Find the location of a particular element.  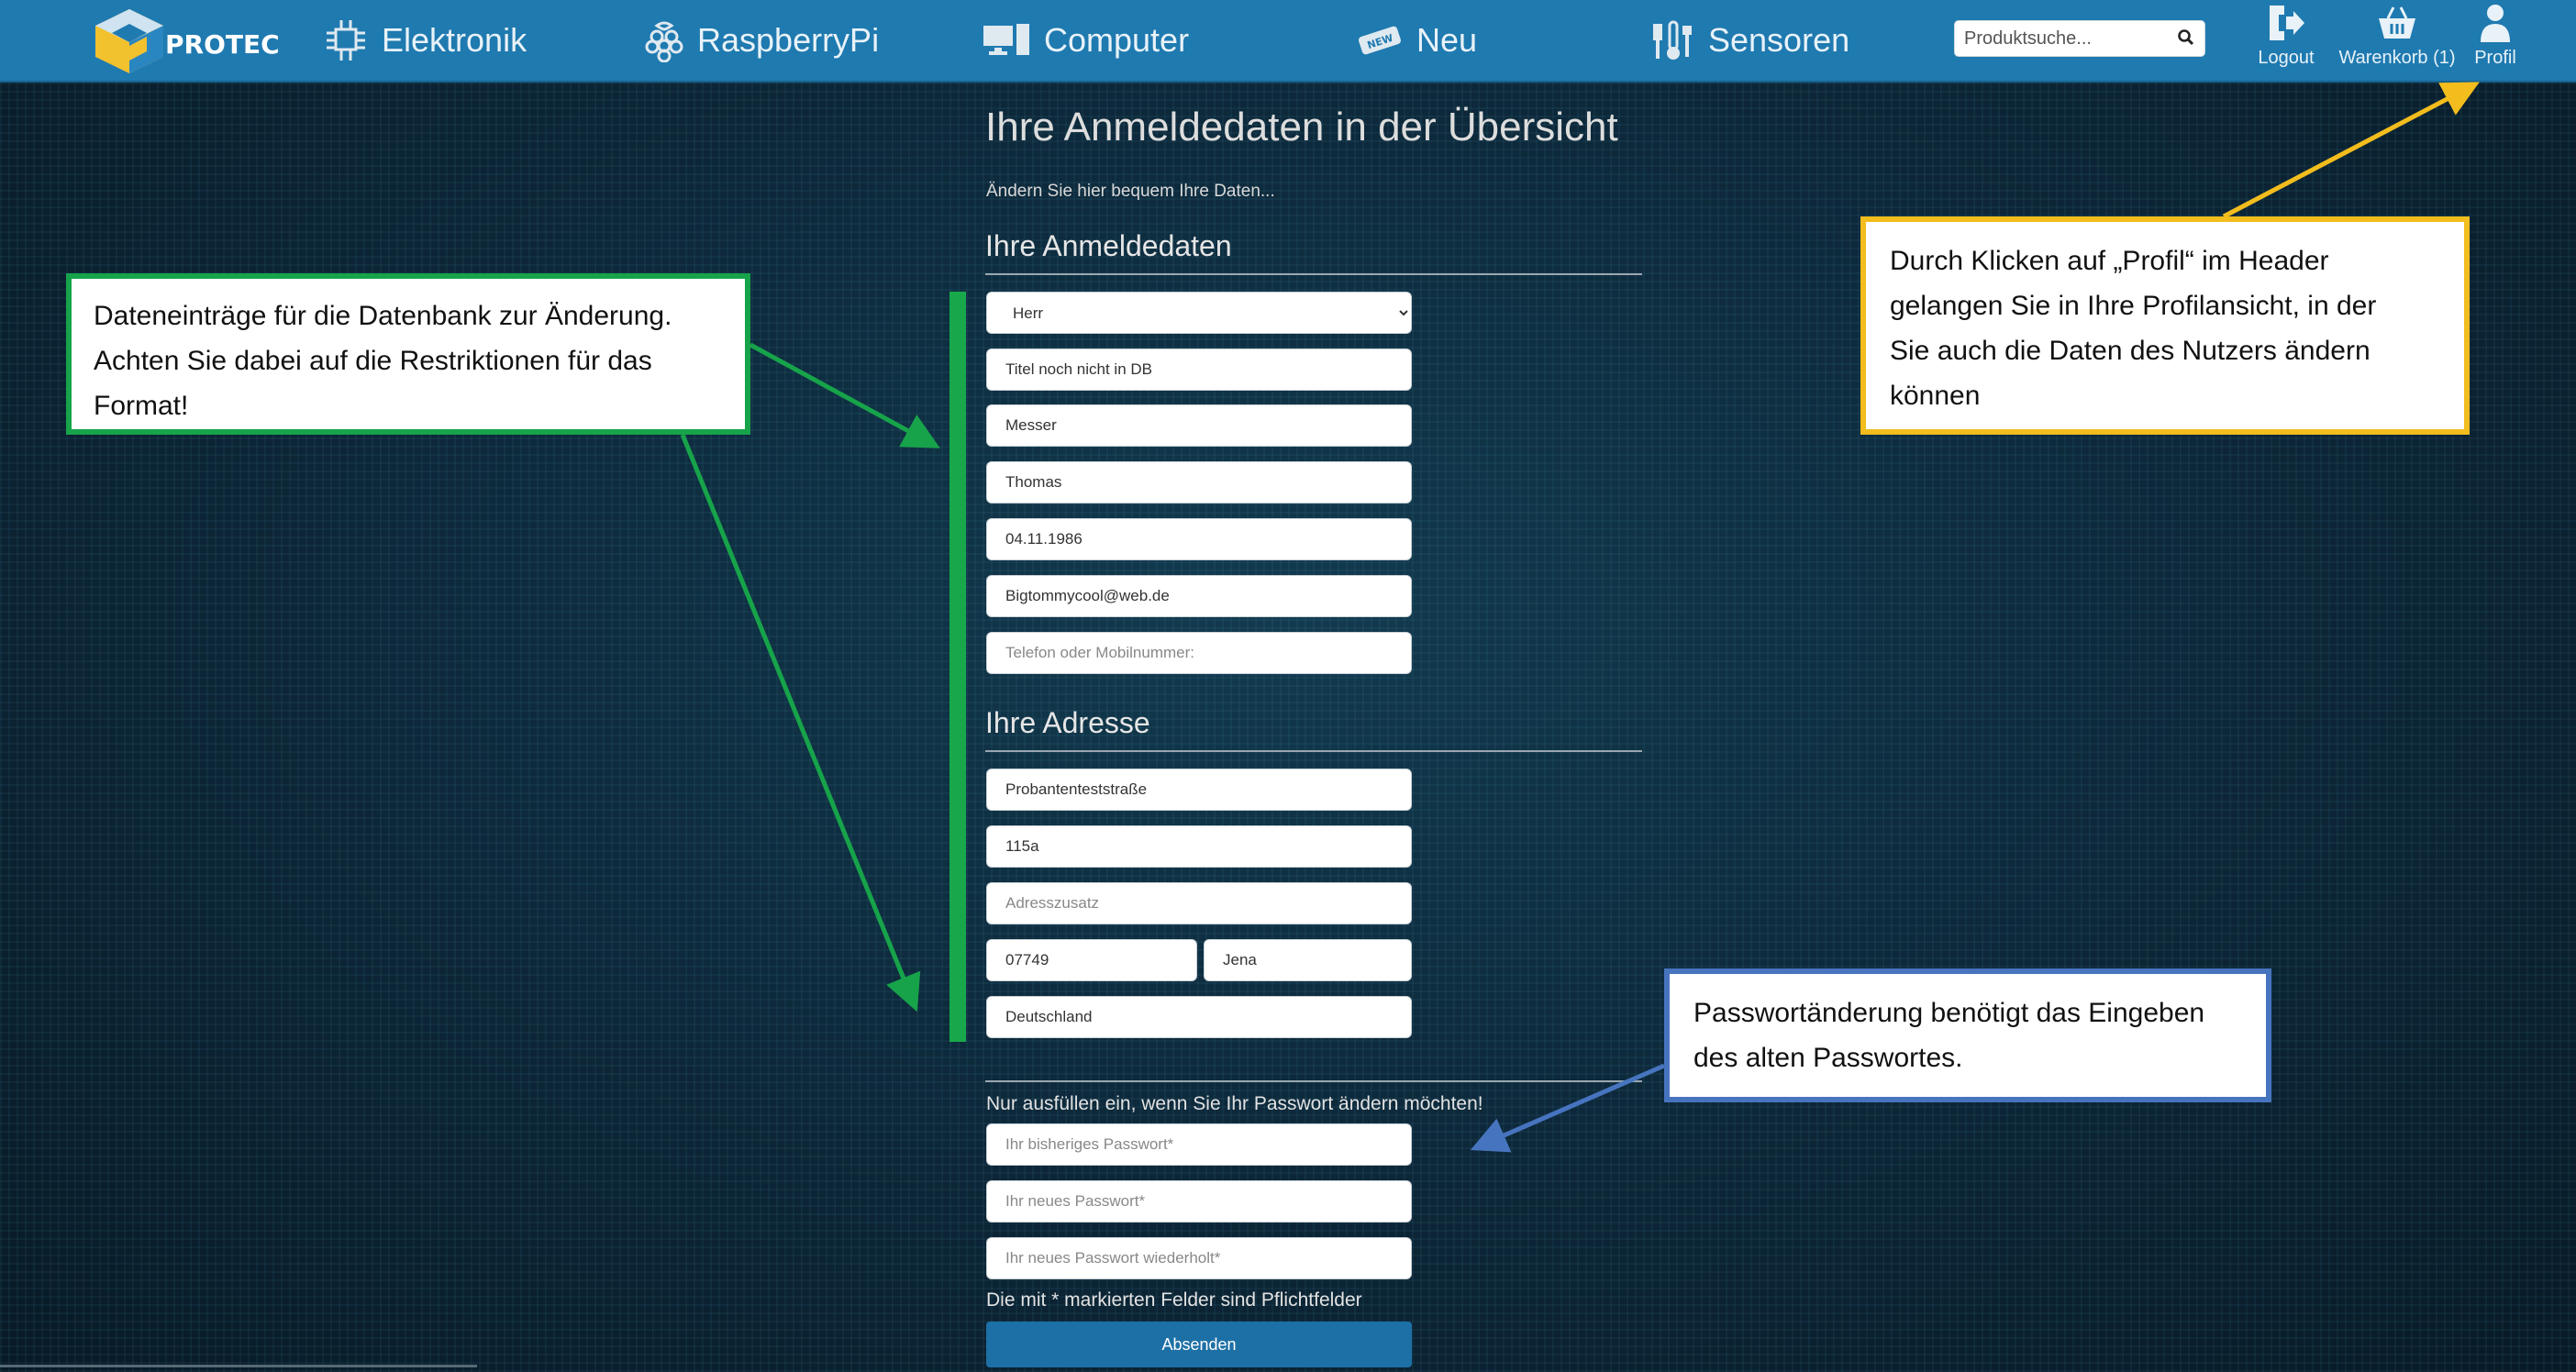

product-search is located at coordinates (2079, 38).